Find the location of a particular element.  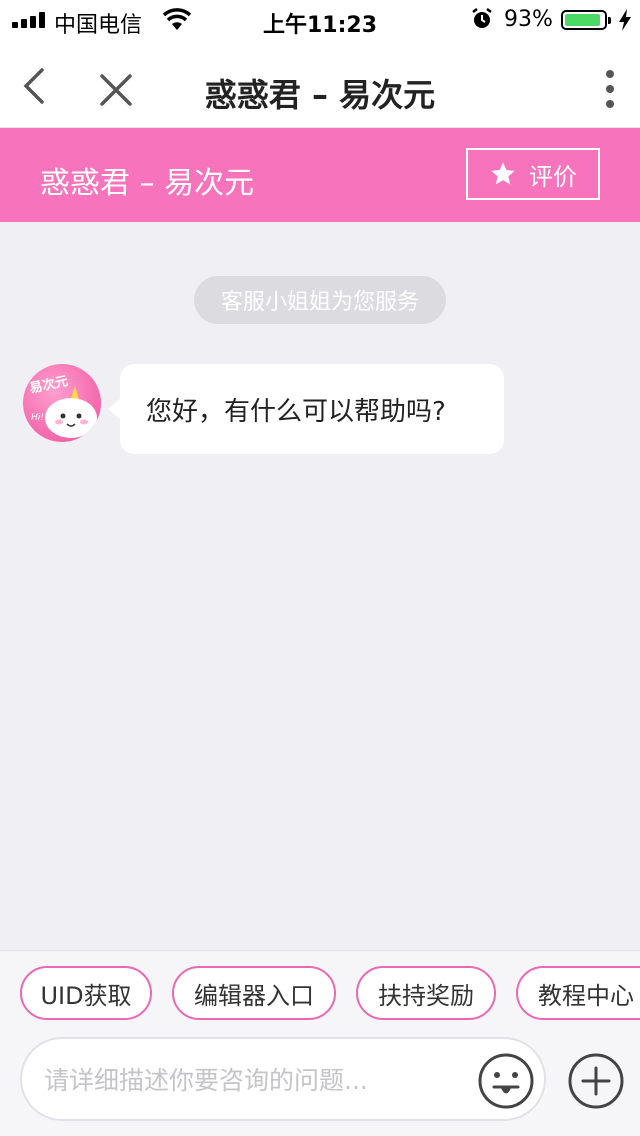

rate-button: 评价 is located at coordinates (533, 174).